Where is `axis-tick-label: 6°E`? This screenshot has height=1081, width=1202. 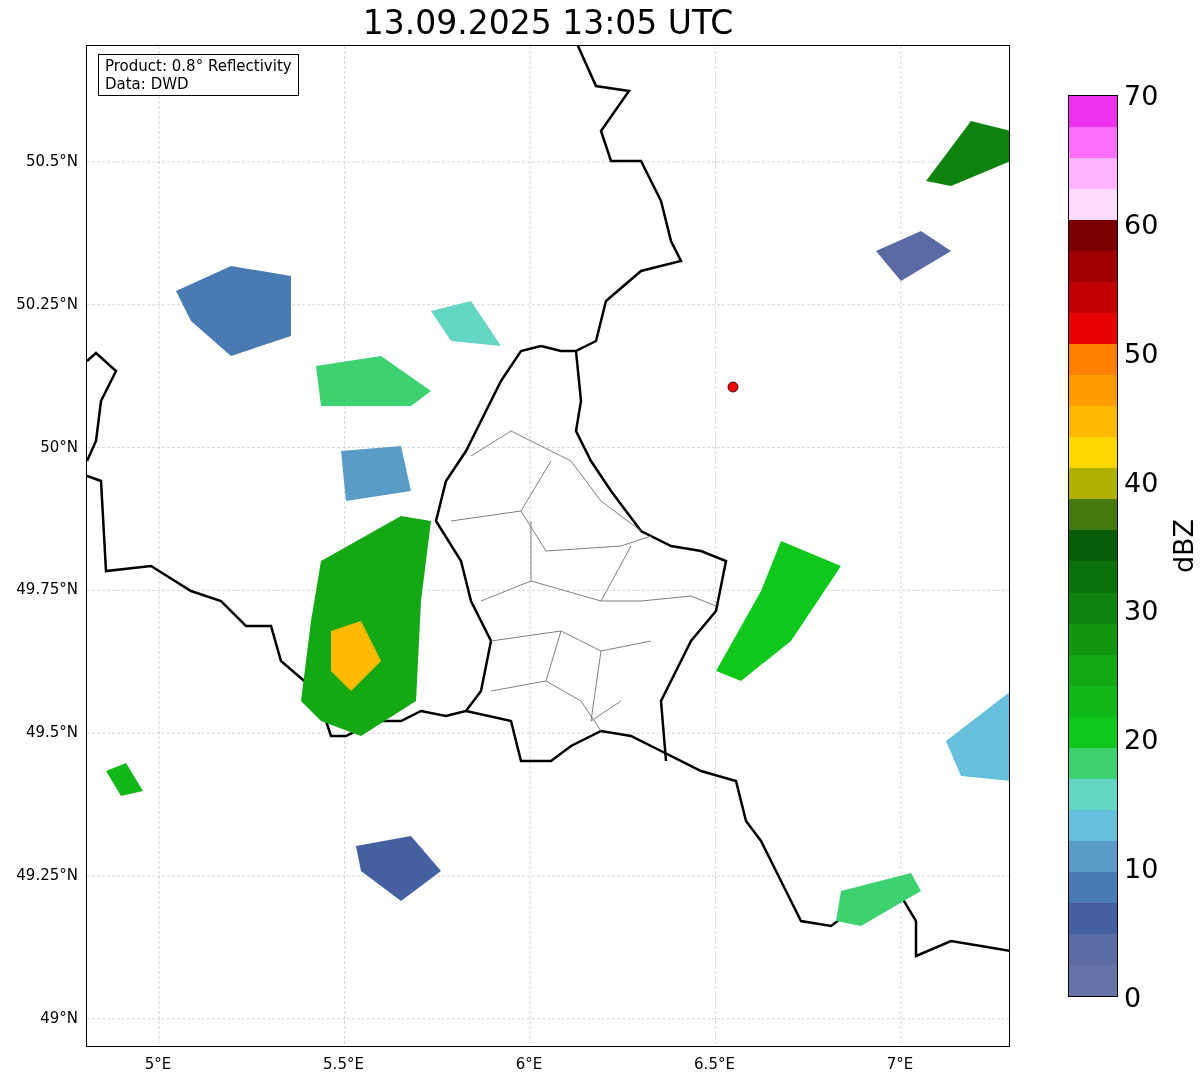 axis-tick-label: 6°E is located at coordinates (529, 1064).